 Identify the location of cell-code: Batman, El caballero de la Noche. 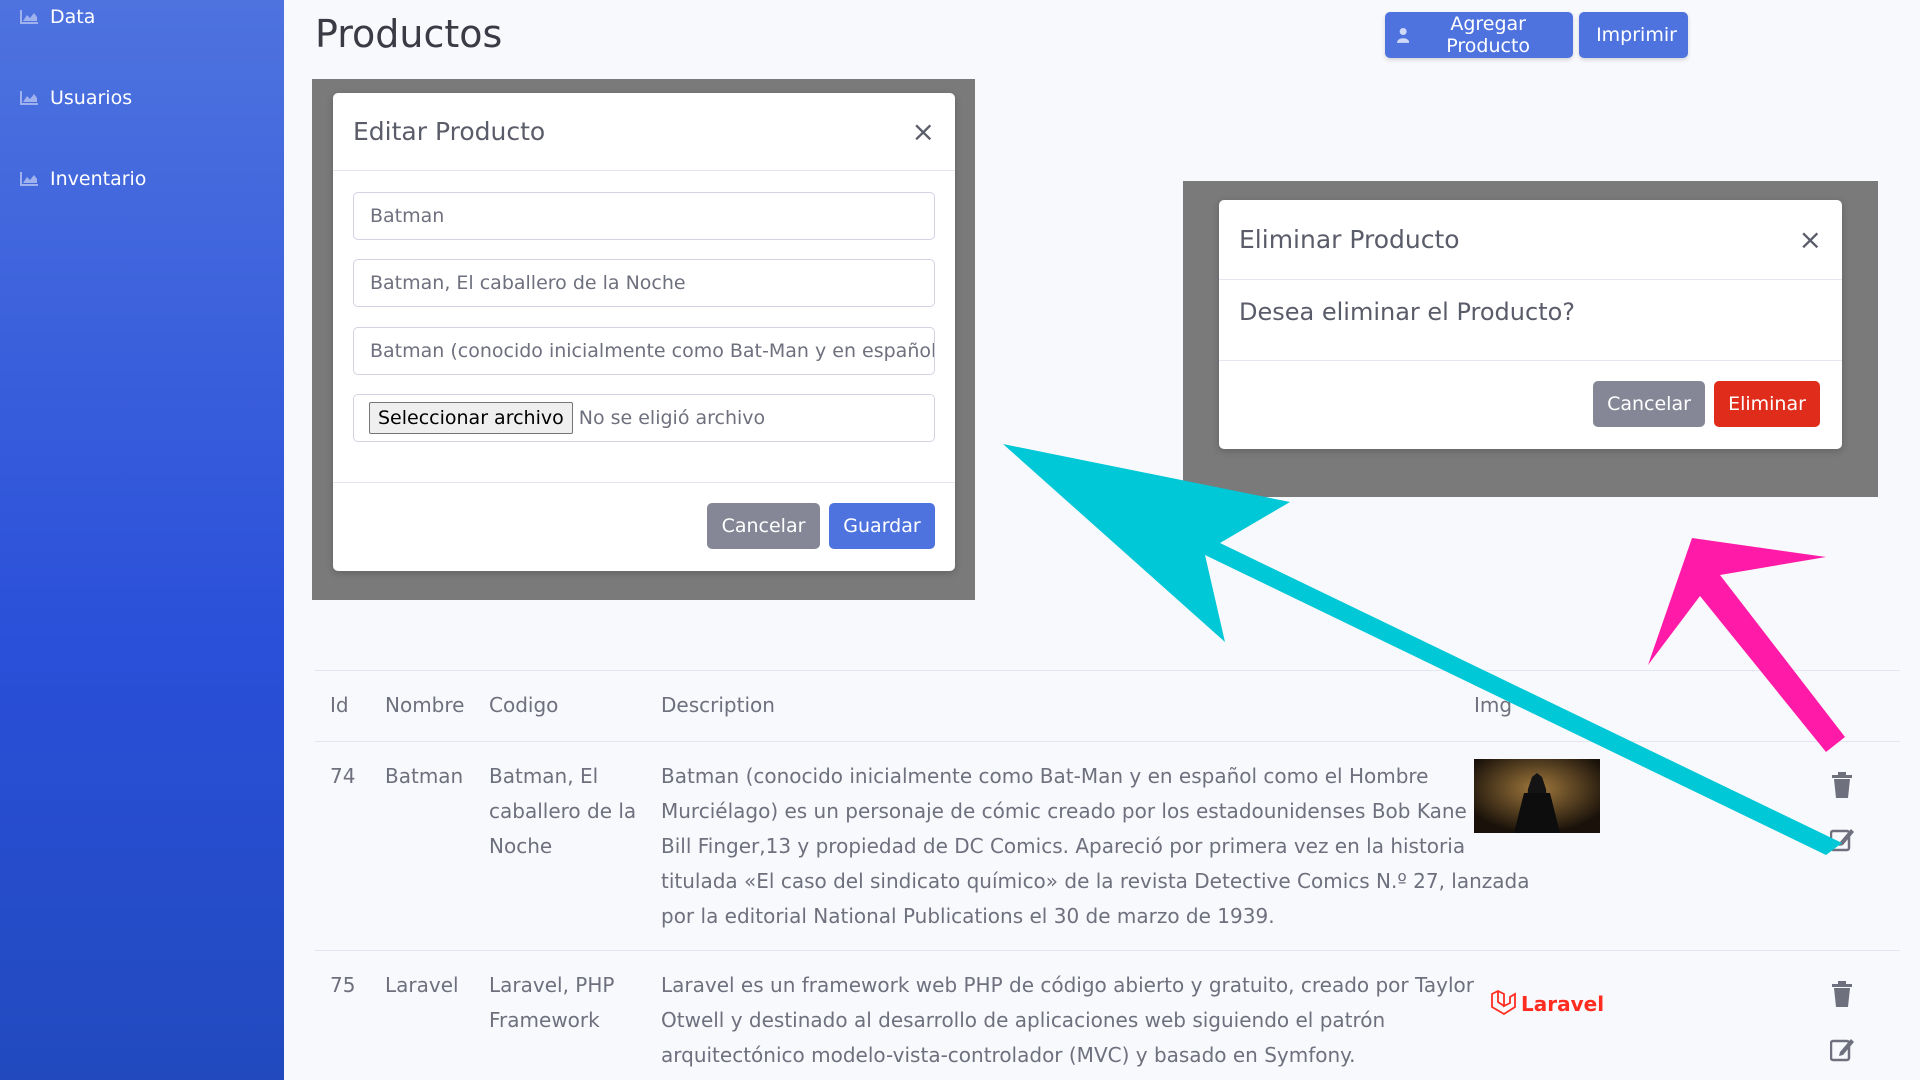
(562, 811).